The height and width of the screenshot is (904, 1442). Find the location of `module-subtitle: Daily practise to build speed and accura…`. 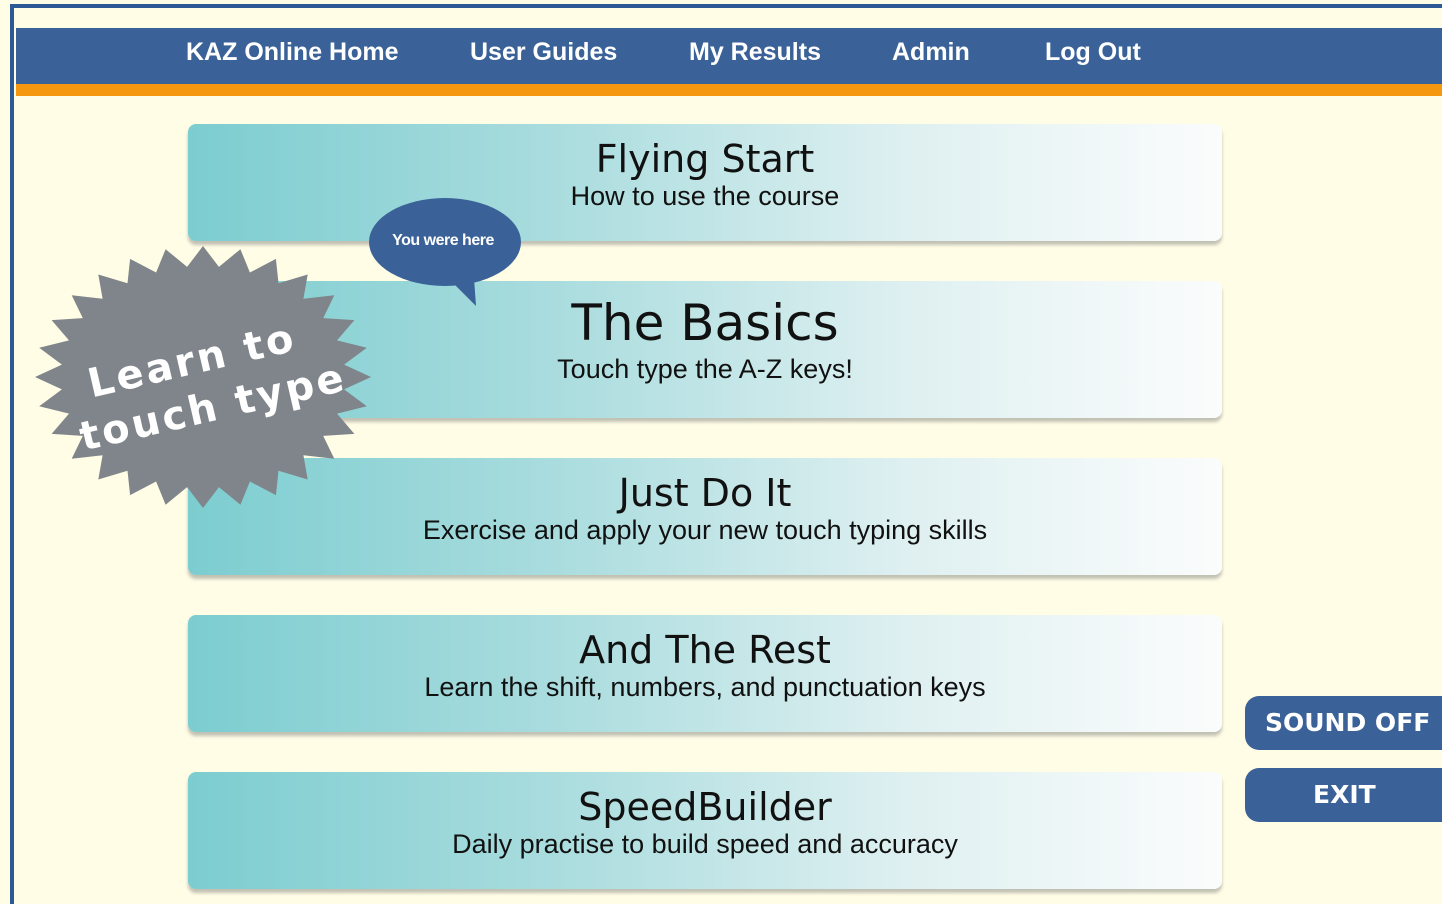

module-subtitle: Daily practise to build speed and accura… is located at coordinates (705, 844).